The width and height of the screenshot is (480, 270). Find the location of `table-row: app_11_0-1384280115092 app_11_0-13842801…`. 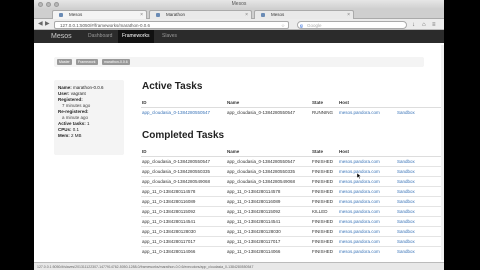

table-row: app_11_0-1384280115092 app_11_0-13842801… is located at coordinates (292, 210).